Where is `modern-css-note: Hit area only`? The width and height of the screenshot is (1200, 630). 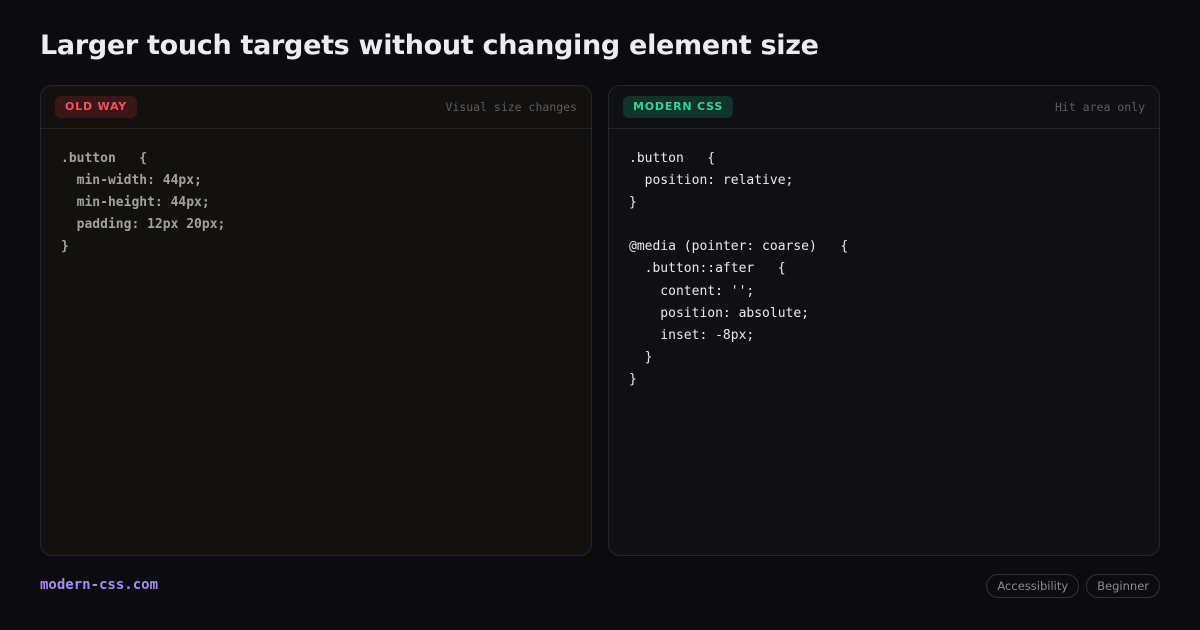 modern-css-note: Hit area only is located at coordinates (1099, 107).